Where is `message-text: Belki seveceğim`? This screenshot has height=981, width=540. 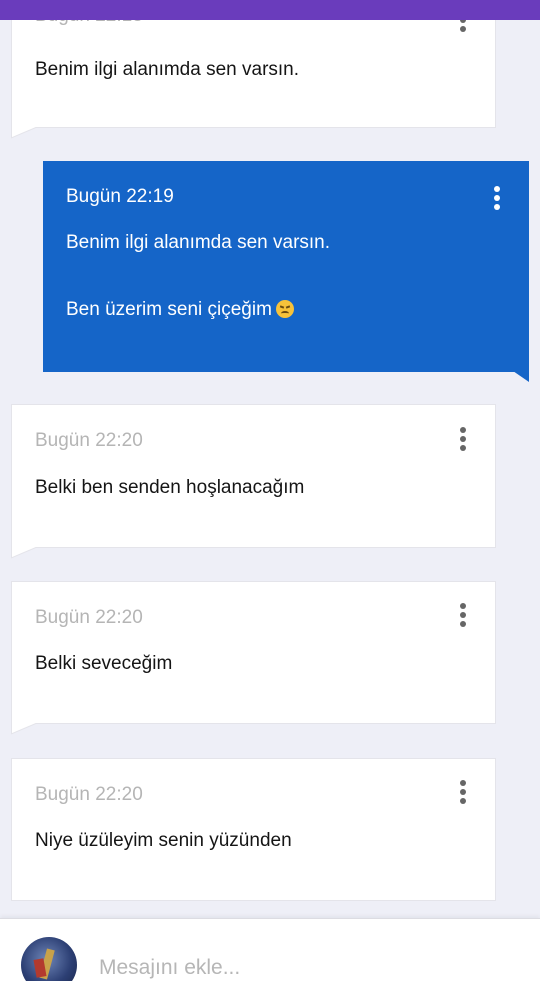 message-text: Belki seveceğim is located at coordinates (104, 663).